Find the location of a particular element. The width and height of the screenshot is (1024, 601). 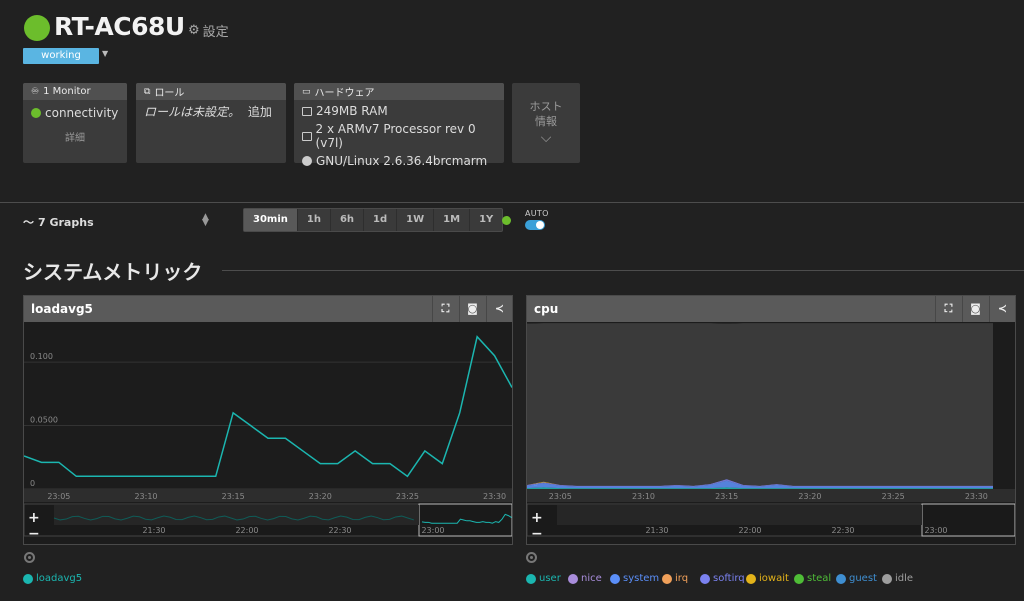

range-button-6h: 6h is located at coordinates (348, 220).